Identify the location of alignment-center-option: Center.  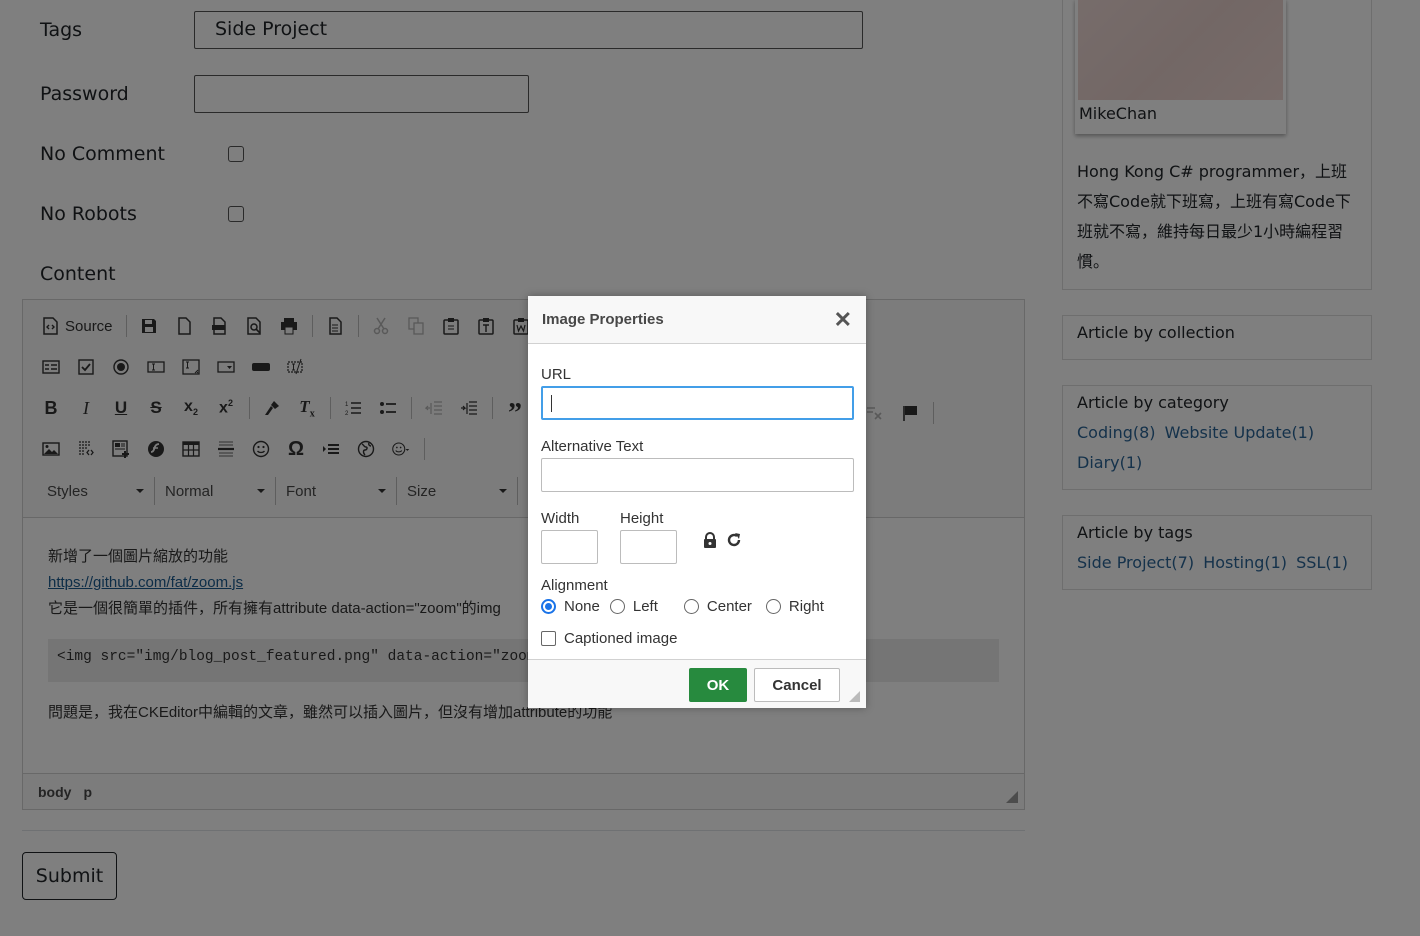
(717, 606).